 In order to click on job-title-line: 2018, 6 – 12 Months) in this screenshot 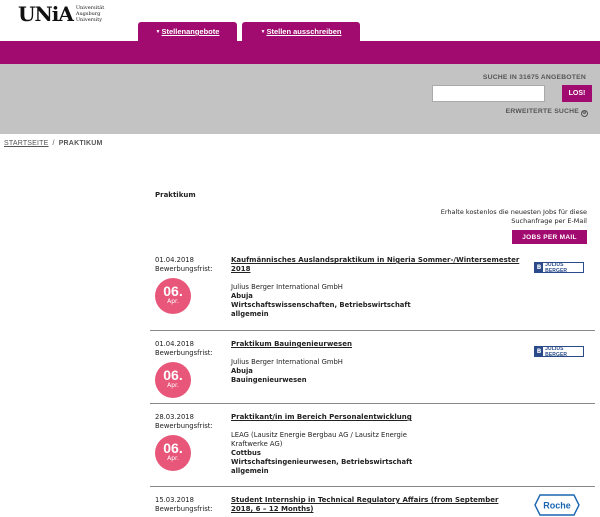, I will do `click(272, 509)`.